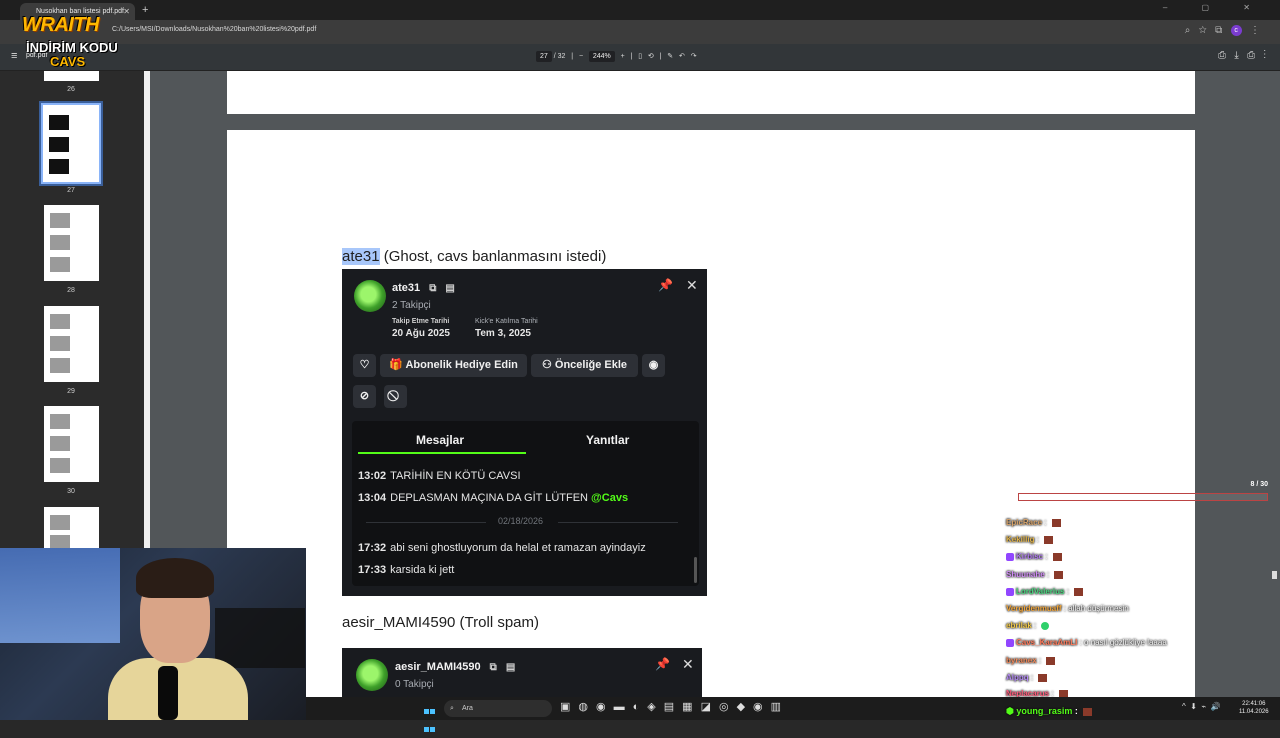  Describe the element at coordinates (1218, 30) in the screenshot. I see `extensions-icon: ⧉` at that location.